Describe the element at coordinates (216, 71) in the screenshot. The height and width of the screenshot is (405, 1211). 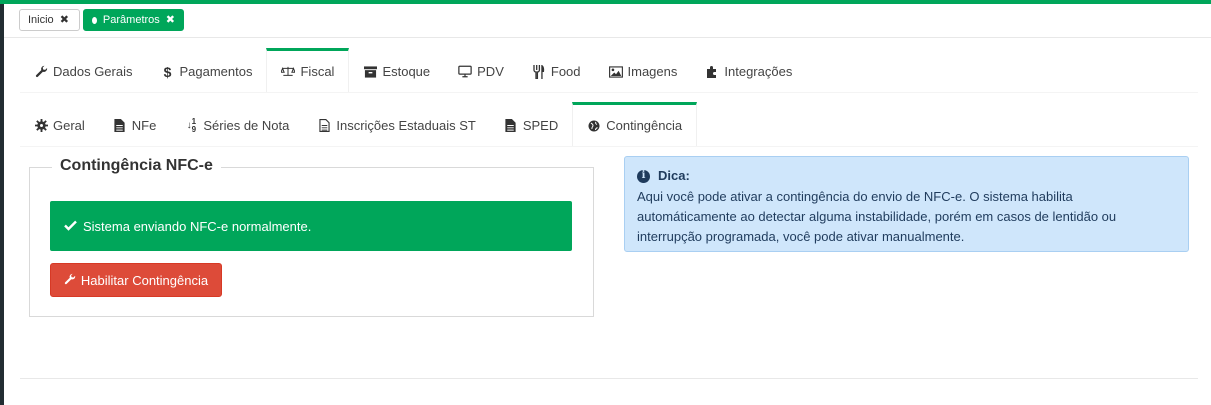
I see `tab-label: Pagamentos` at that location.